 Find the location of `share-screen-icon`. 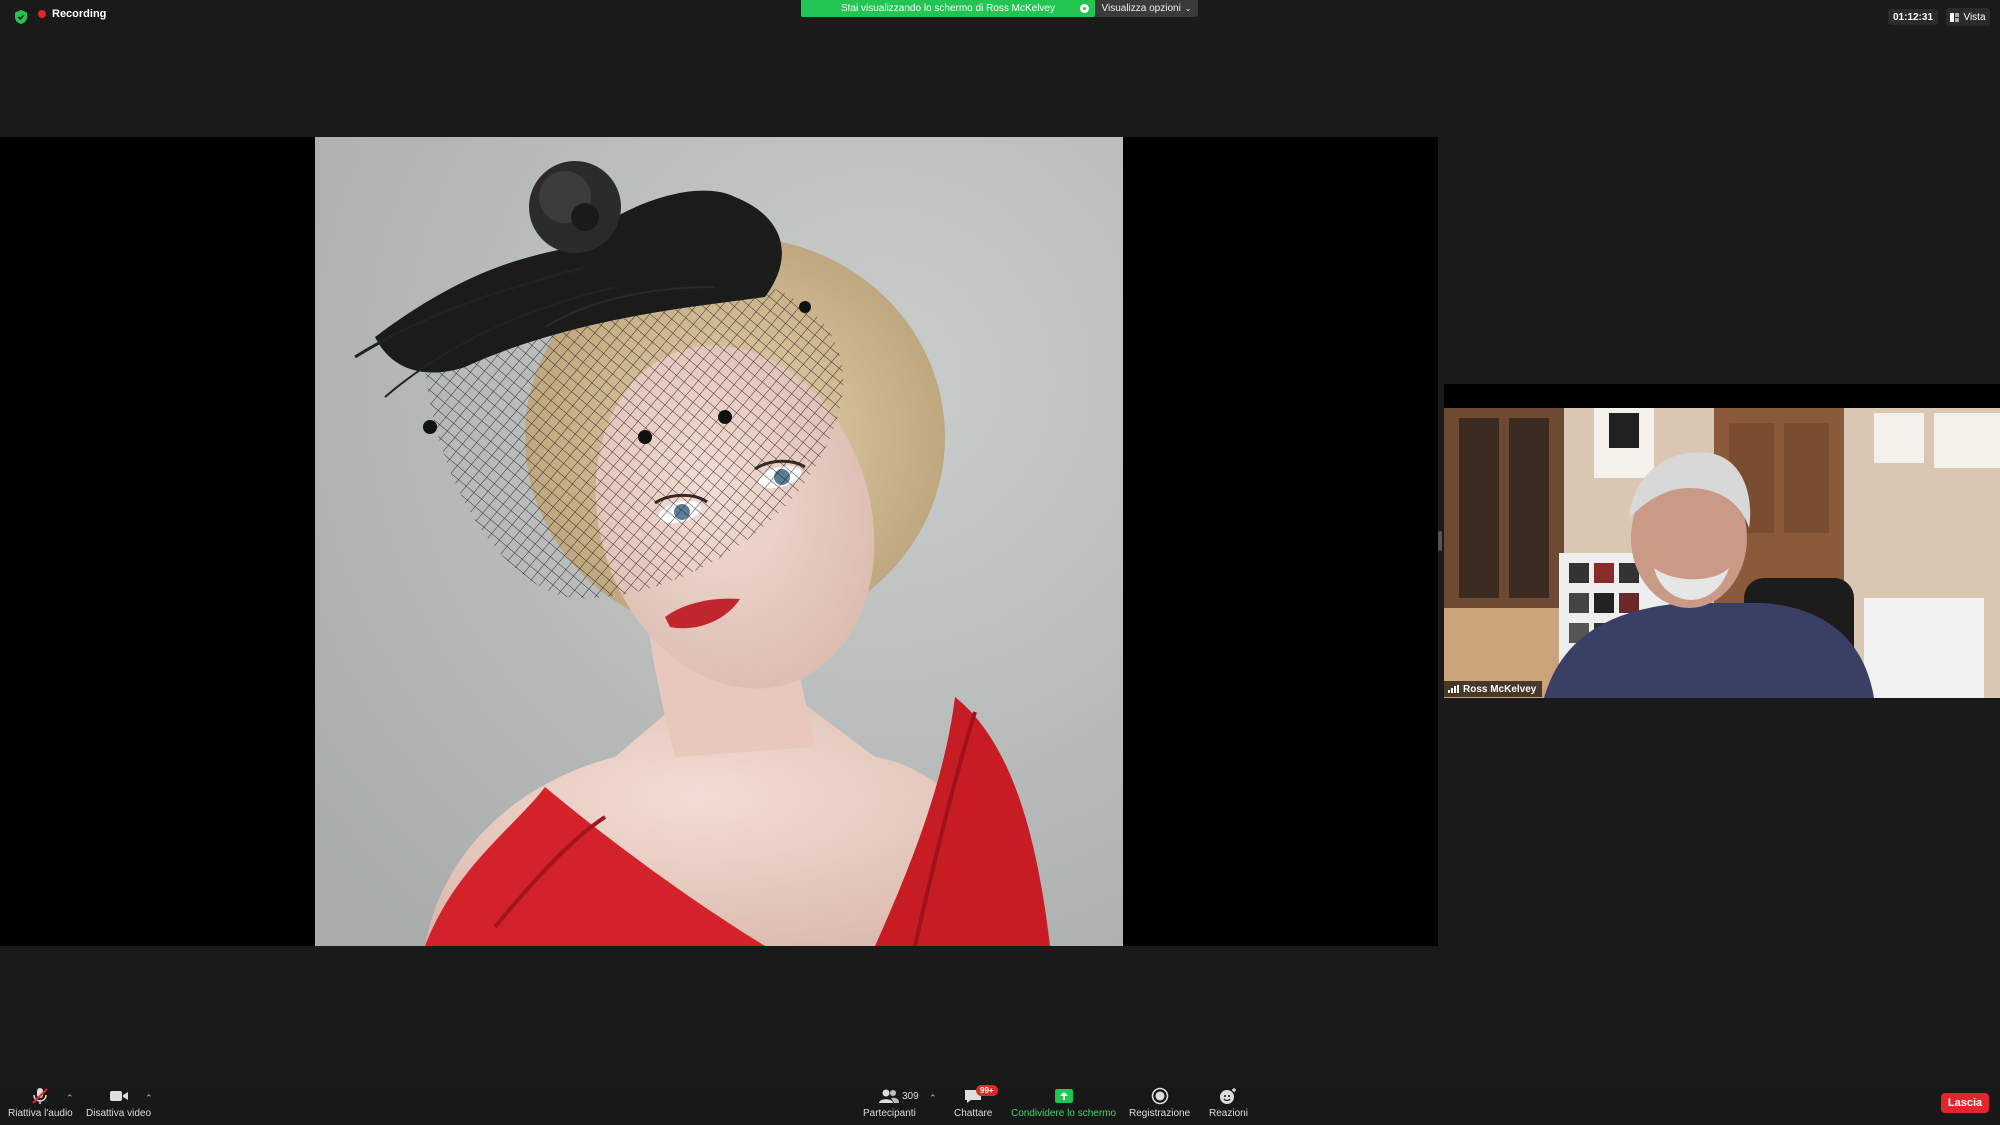

share-screen-icon is located at coordinates (1063, 1096).